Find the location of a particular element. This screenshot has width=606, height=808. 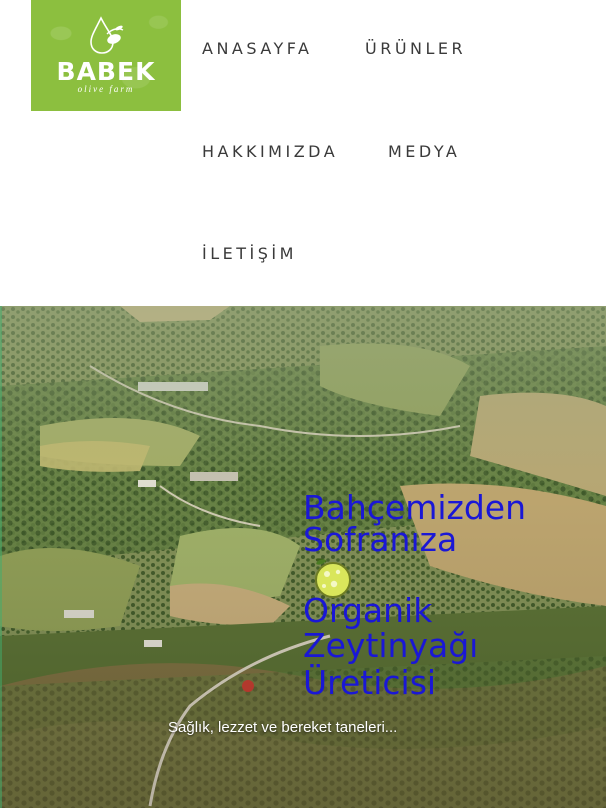

olive-drop-icon is located at coordinates (107, 35).